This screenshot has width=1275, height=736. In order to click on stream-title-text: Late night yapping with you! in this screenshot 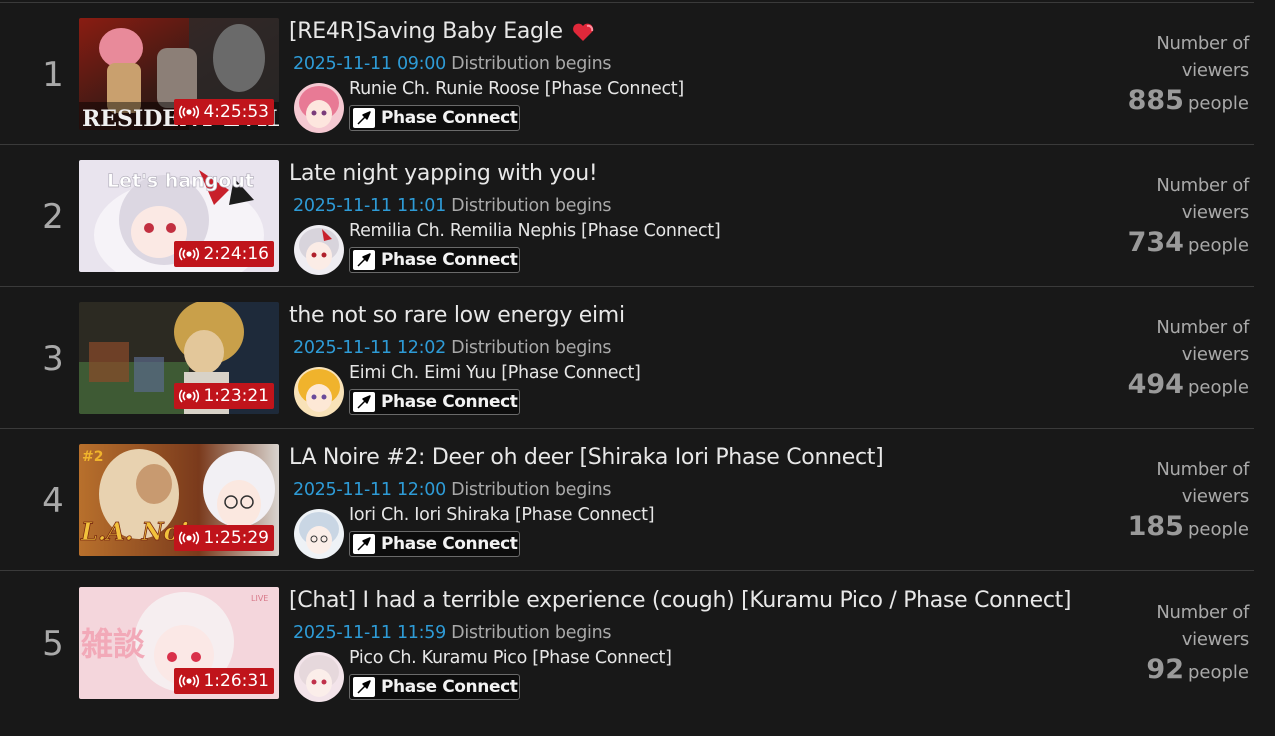, I will do `click(443, 173)`.